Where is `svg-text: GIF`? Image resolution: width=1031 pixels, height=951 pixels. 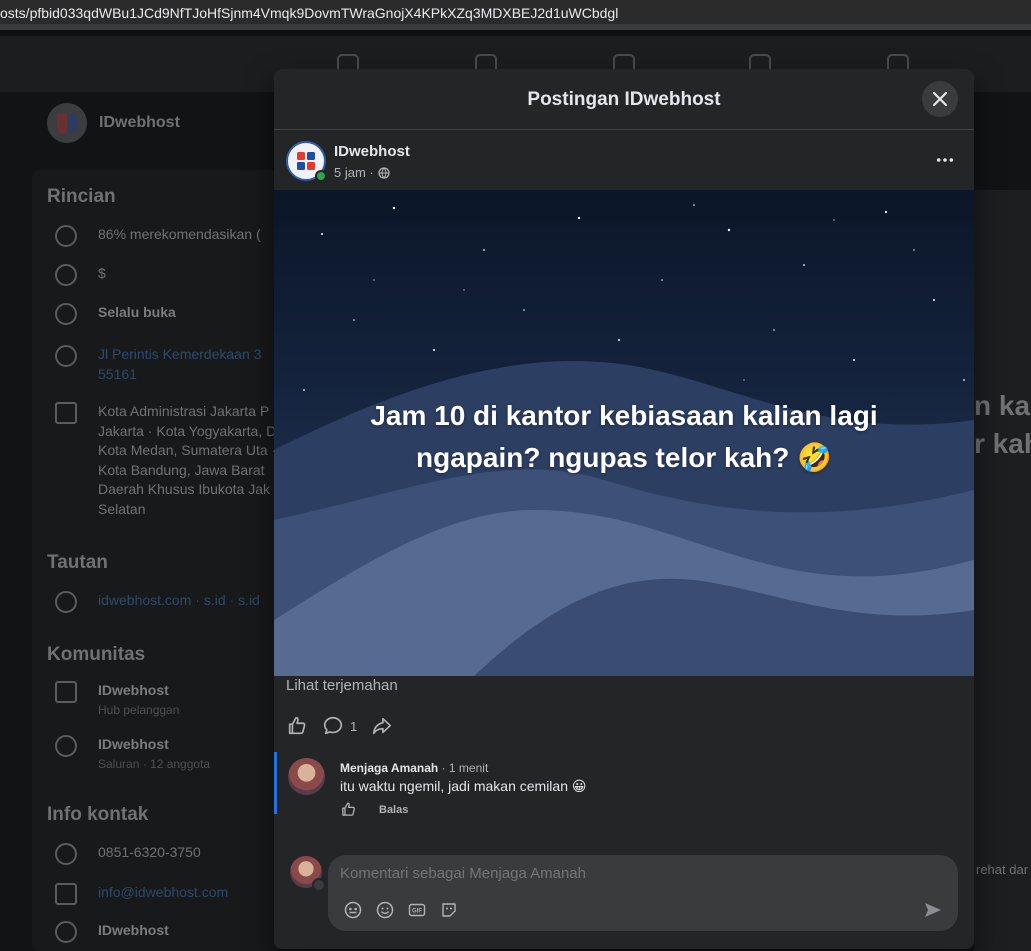 svg-text: GIF is located at coordinates (417, 912).